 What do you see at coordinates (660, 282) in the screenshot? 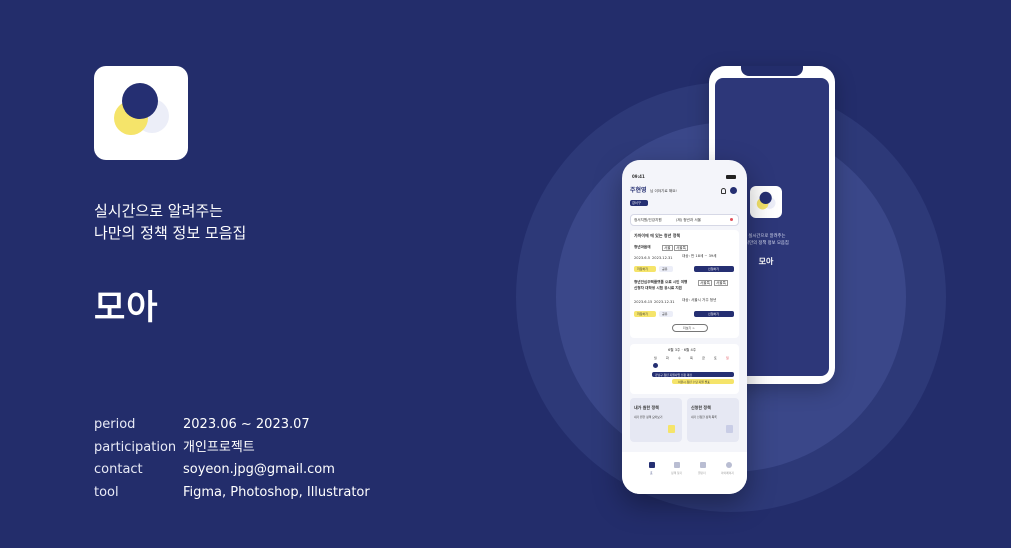
I see `policy-2-title: 청년안심주택플랫폼 으로 시민 여행` at bounding box center [660, 282].